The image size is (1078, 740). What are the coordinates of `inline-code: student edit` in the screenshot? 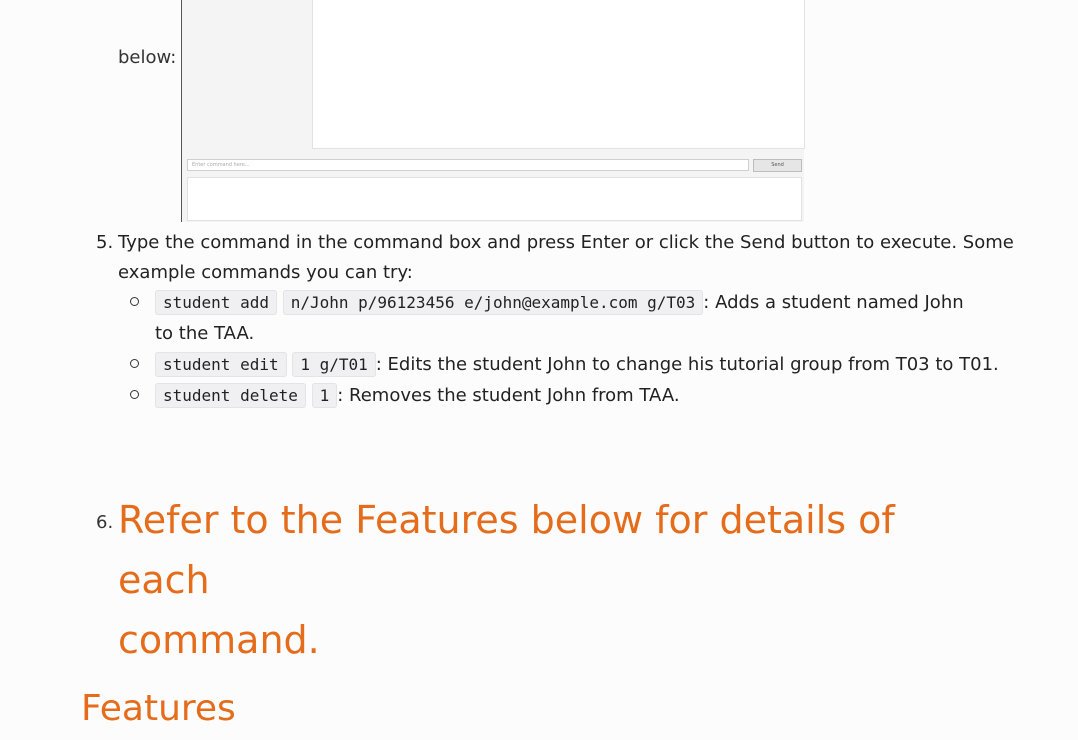 It's located at (221, 364).